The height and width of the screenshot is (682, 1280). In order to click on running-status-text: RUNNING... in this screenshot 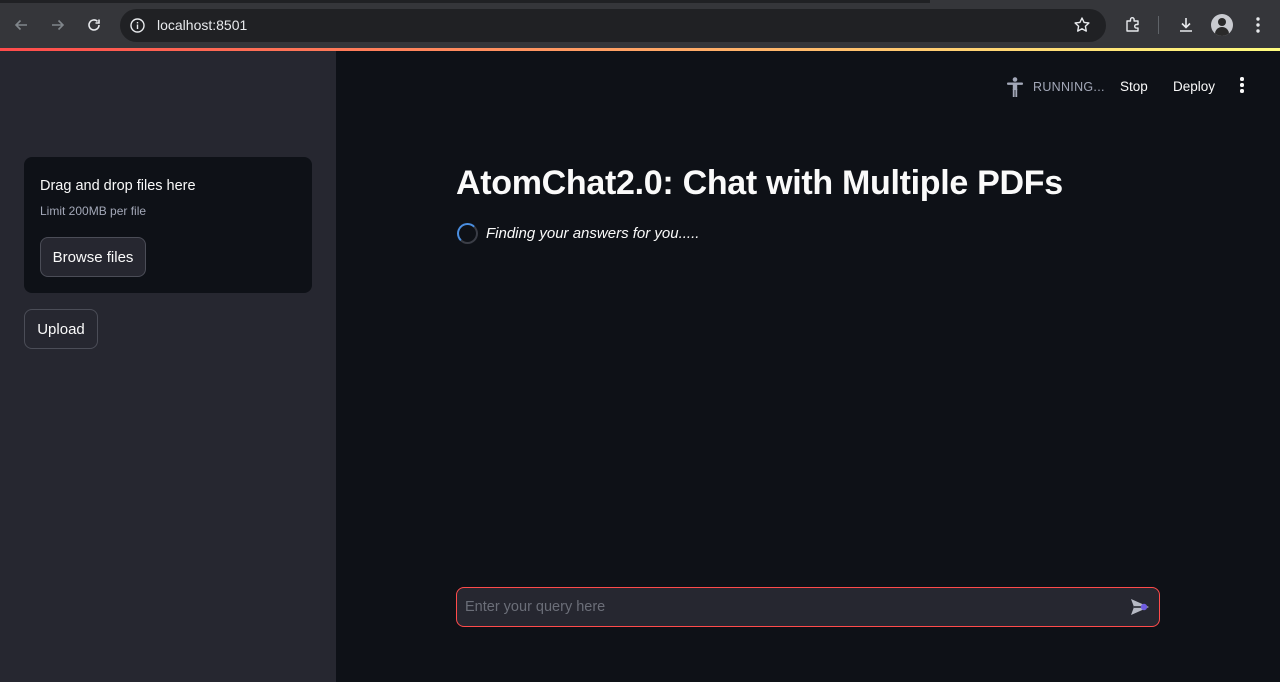, I will do `click(1069, 87)`.